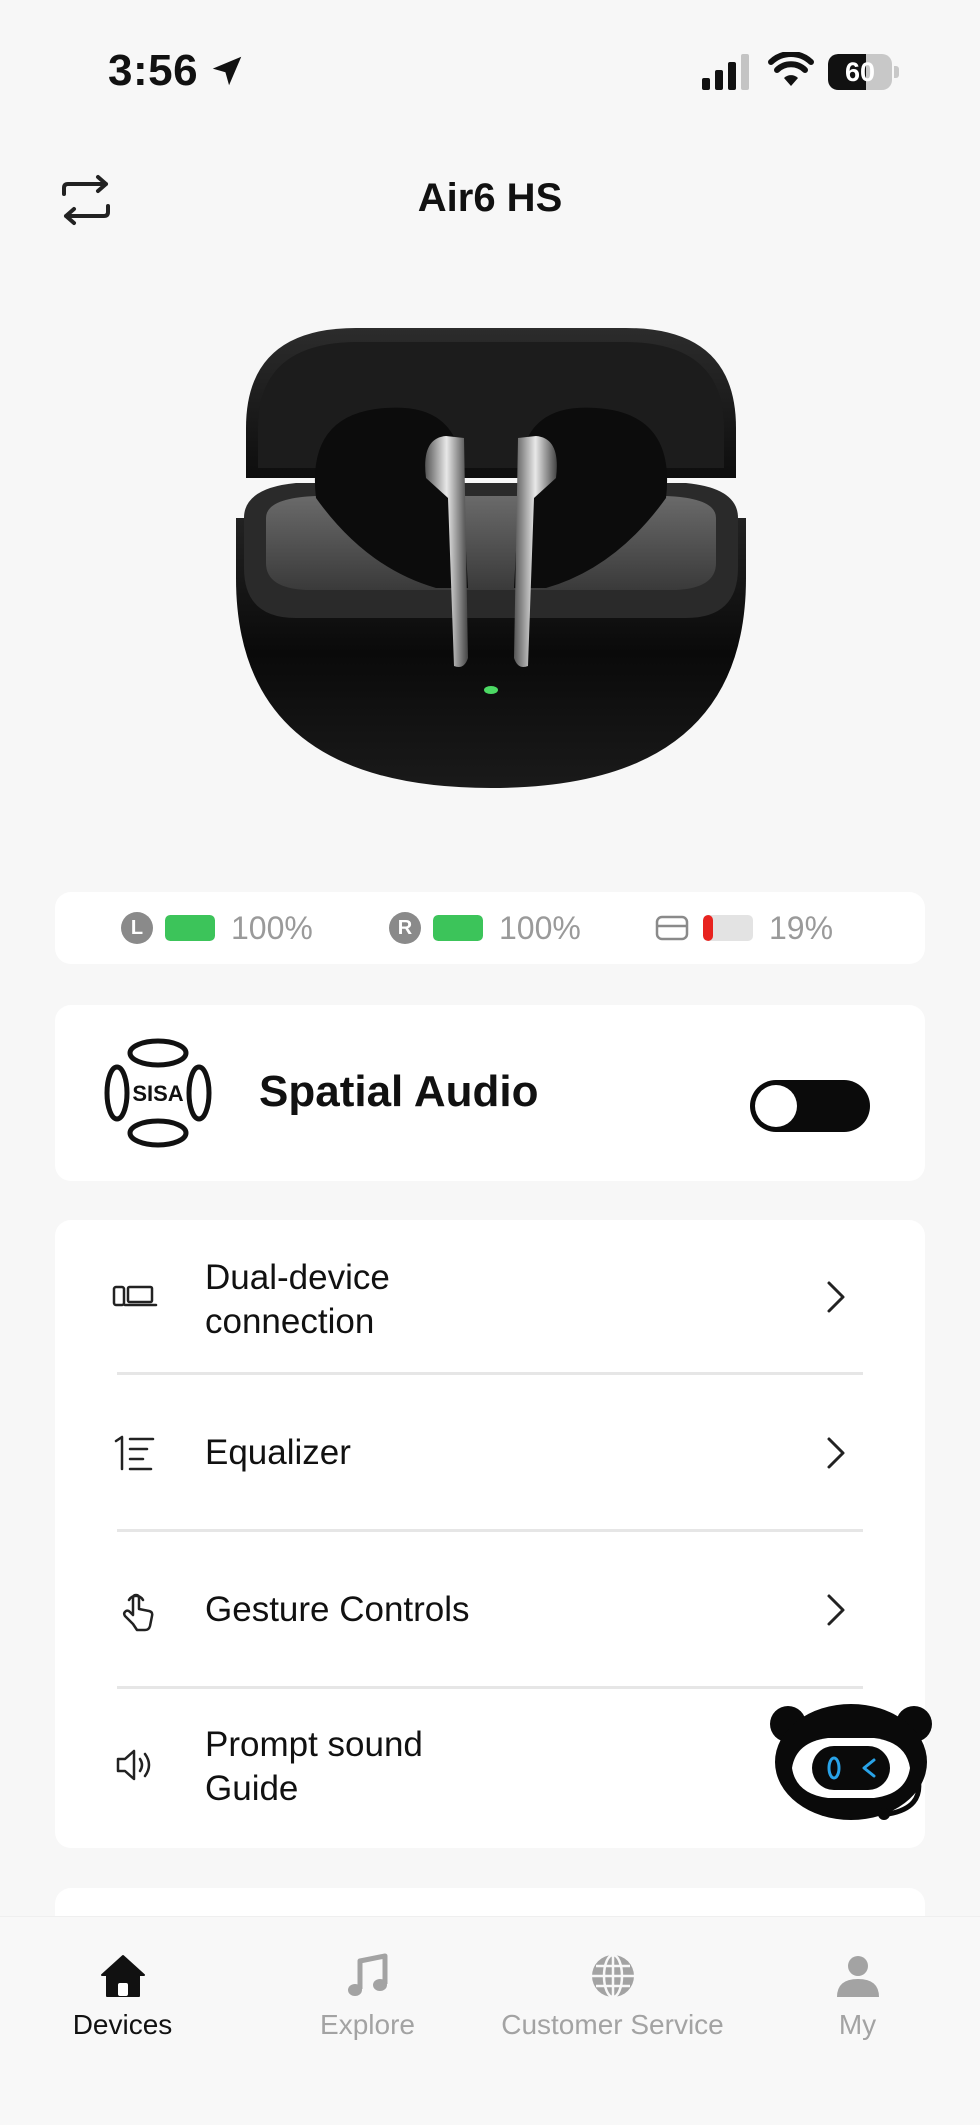 The image size is (980, 2125). What do you see at coordinates (272, 927) in the screenshot?
I see `left-battery-percent: 100%` at bounding box center [272, 927].